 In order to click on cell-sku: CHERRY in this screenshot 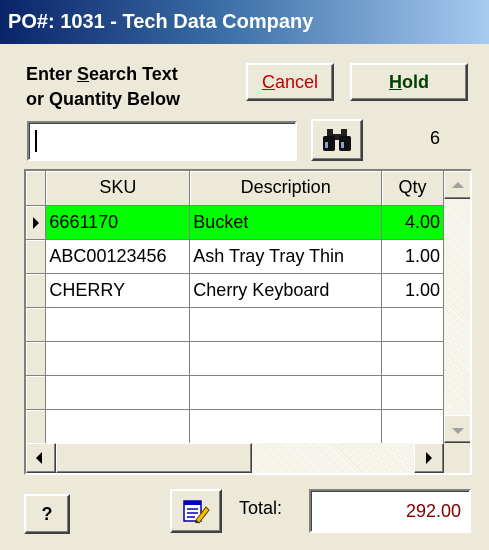, I will do `click(118, 290)`.